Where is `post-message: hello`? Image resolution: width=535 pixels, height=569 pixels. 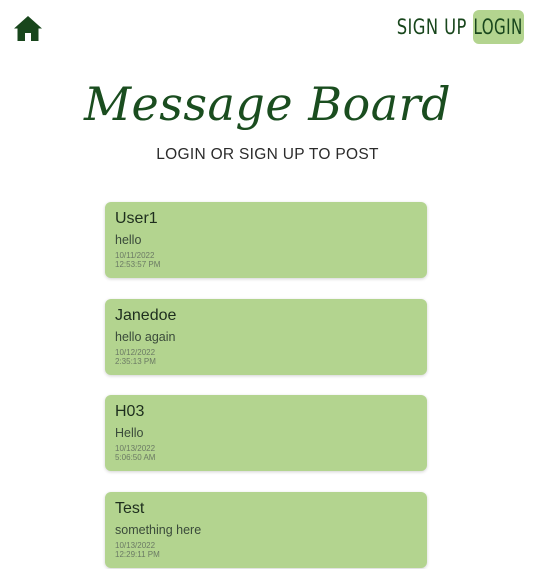
post-message: hello is located at coordinates (128, 240).